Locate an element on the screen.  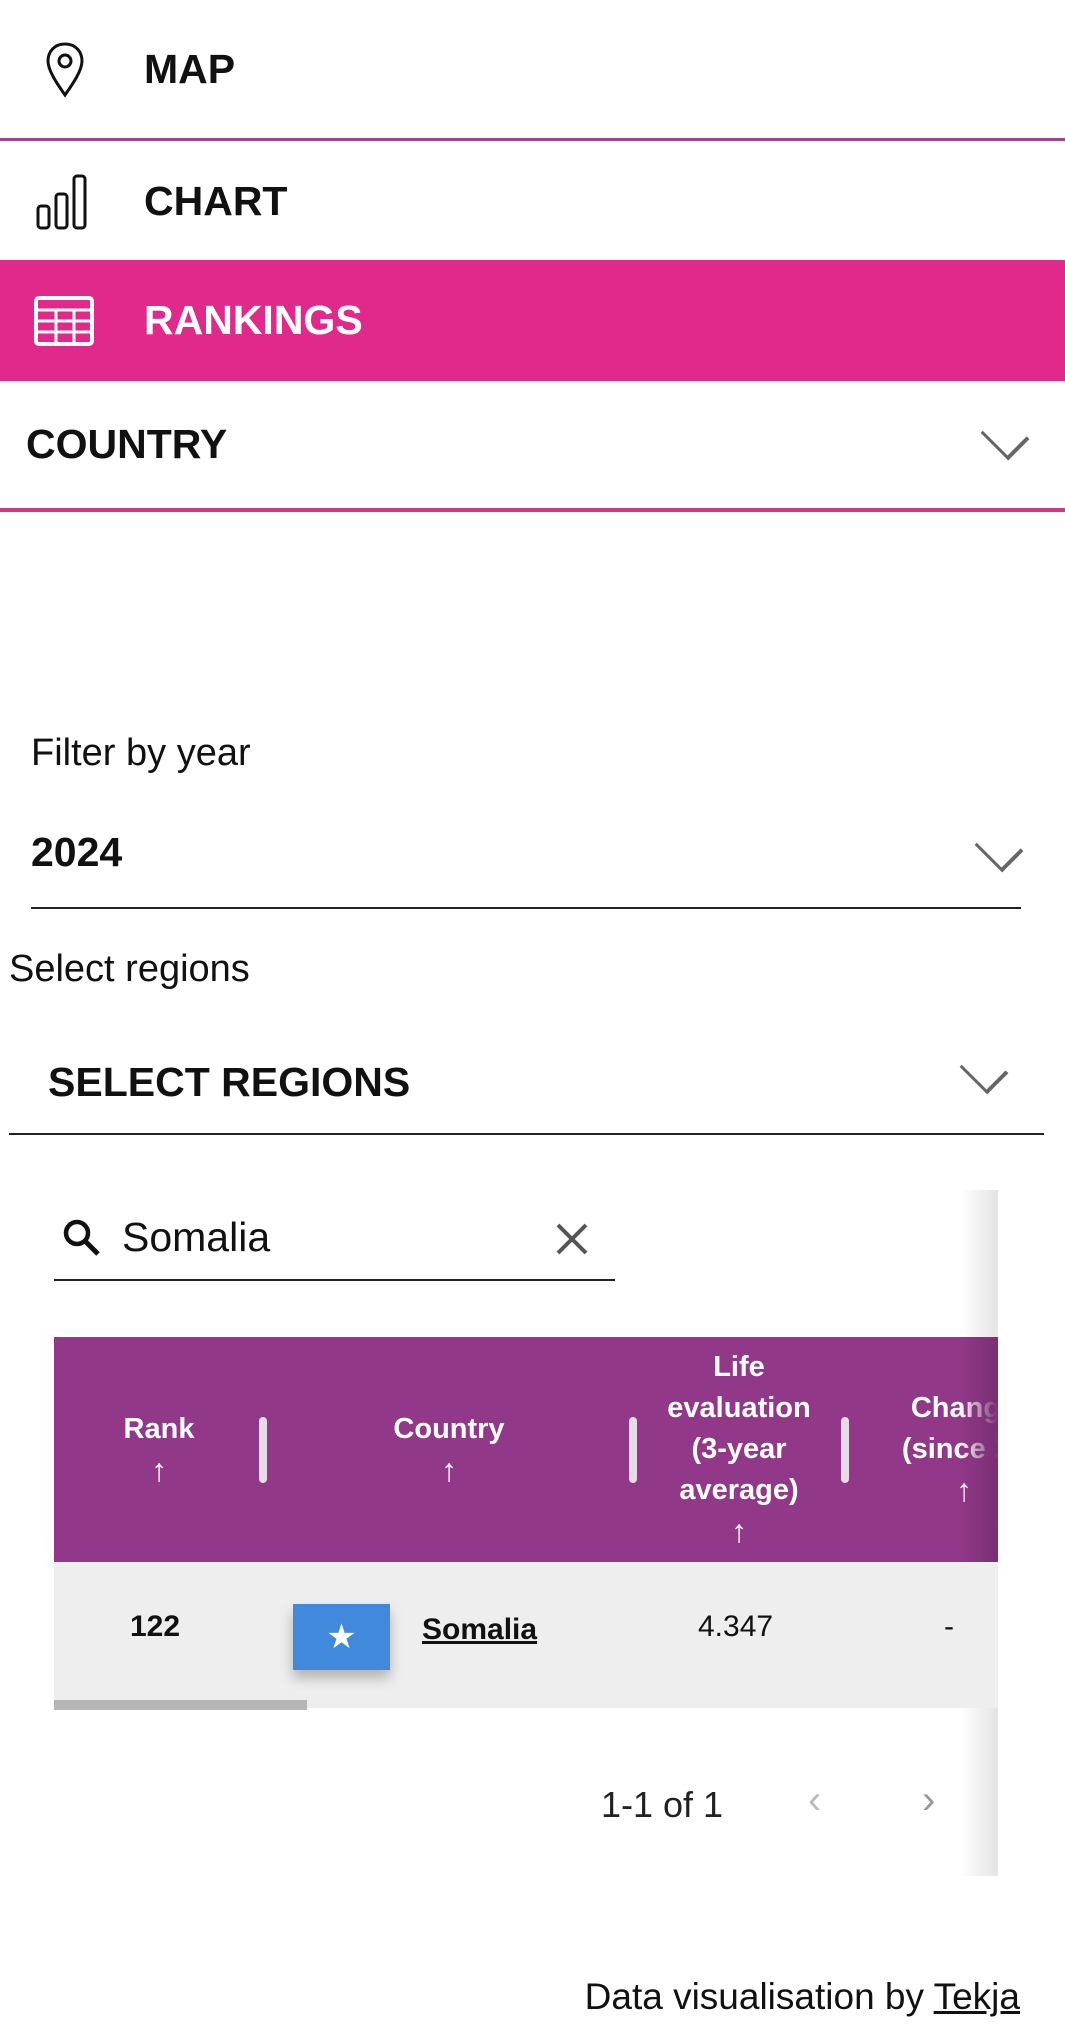
footer-text: Data visualisation by is located at coordinates (759, 1996).